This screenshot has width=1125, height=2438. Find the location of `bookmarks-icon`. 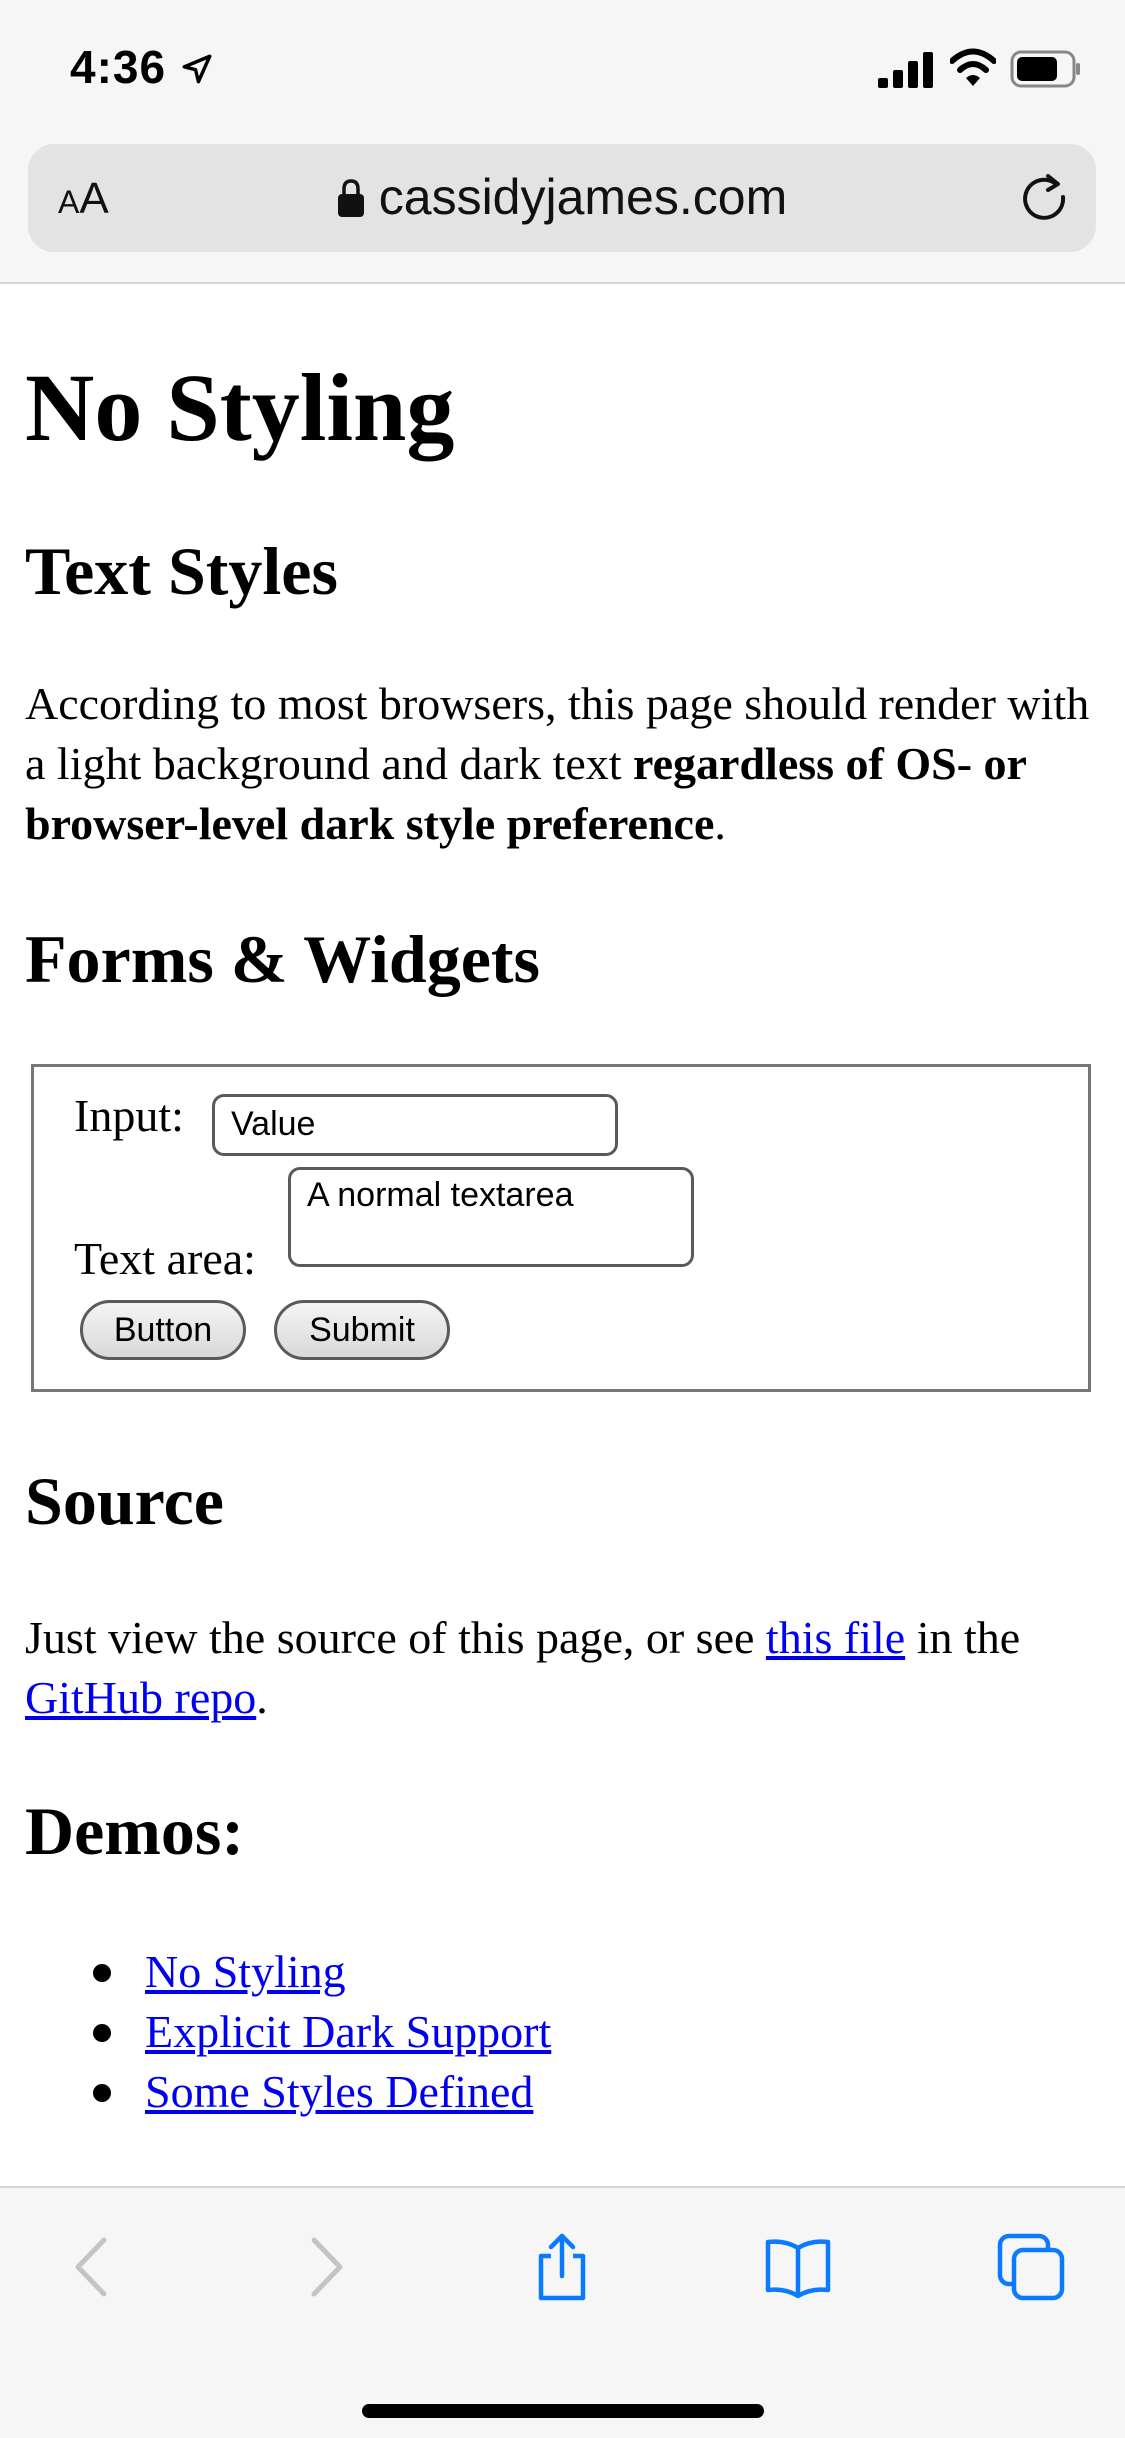

bookmarks-icon is located at coordinates (798, 2267).